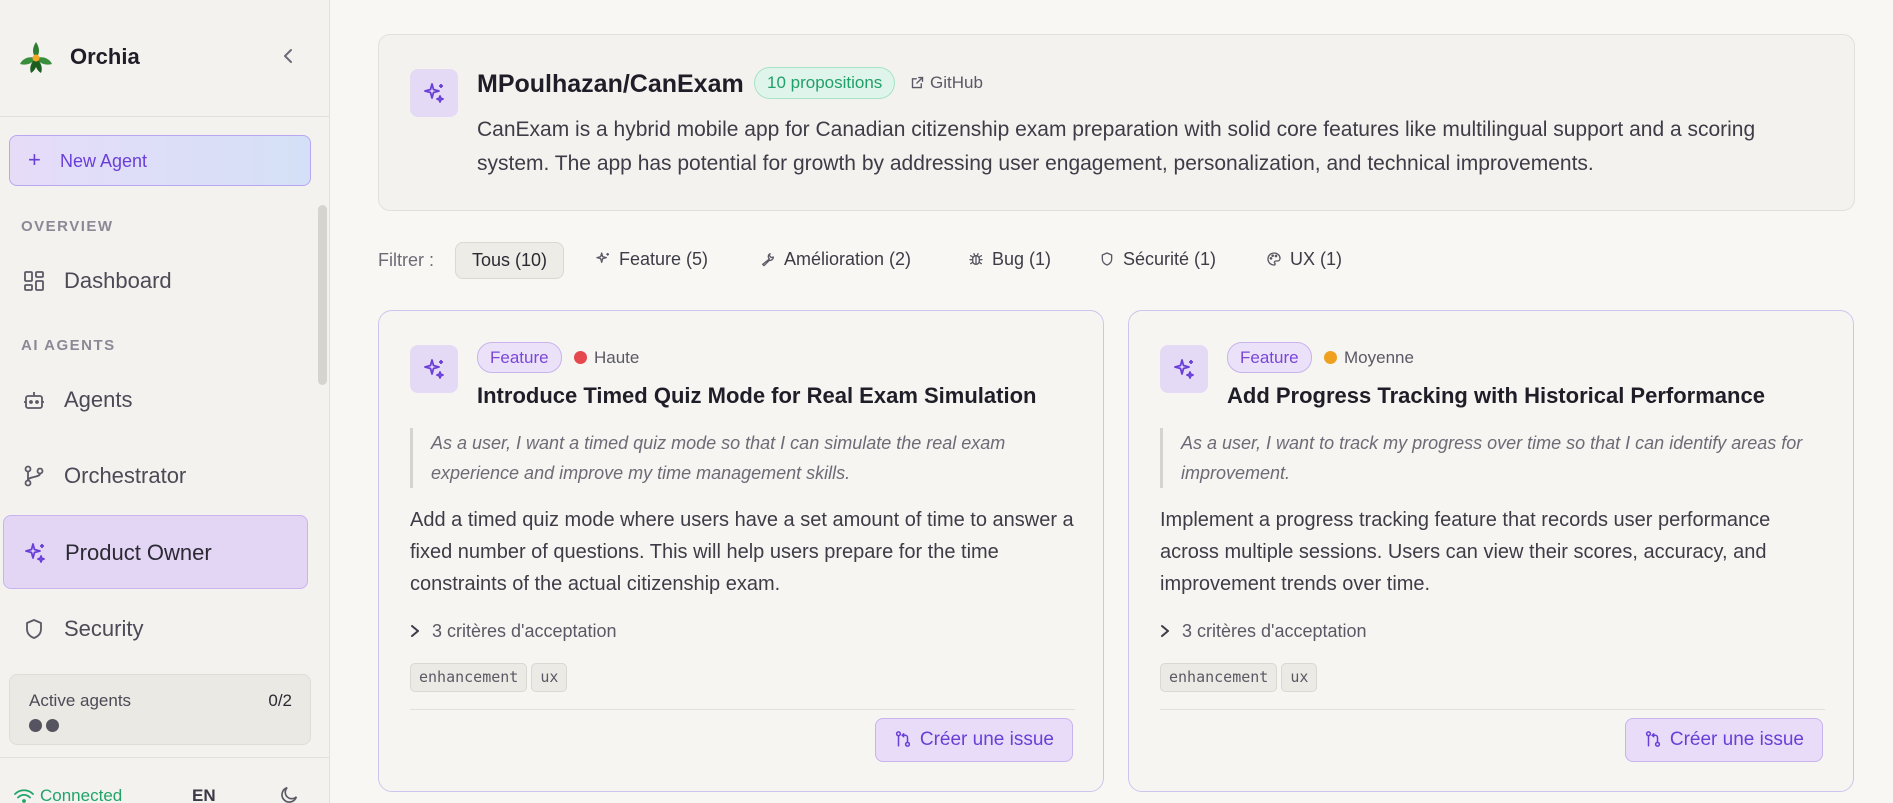 This screenshot has height=803, width=1893. Describe the element at coordinates (105, 56) in the screenshot. I see `app-name: Orchia` at that location.